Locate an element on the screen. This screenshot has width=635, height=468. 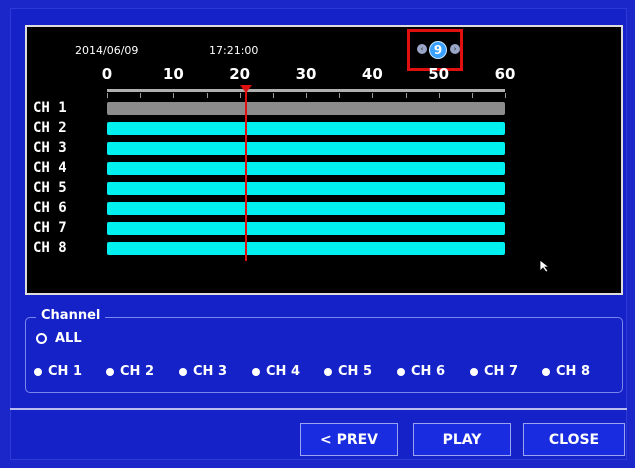
channel-option: CH 4 is located at coordinates (276, 371).